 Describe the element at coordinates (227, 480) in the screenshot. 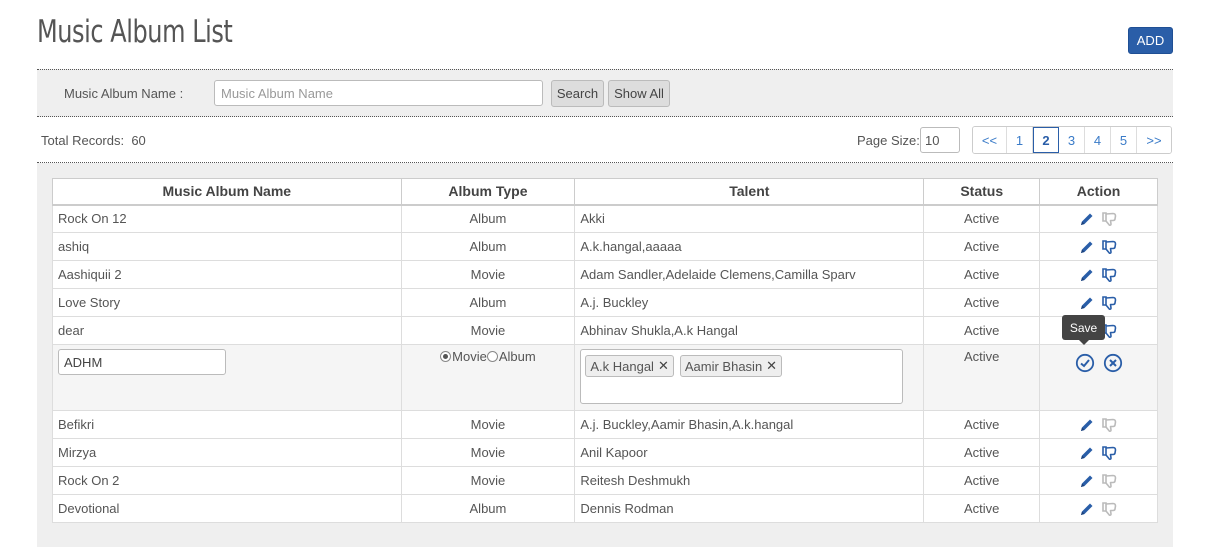

I see `album-name-cell: Rock On 2` at that location.